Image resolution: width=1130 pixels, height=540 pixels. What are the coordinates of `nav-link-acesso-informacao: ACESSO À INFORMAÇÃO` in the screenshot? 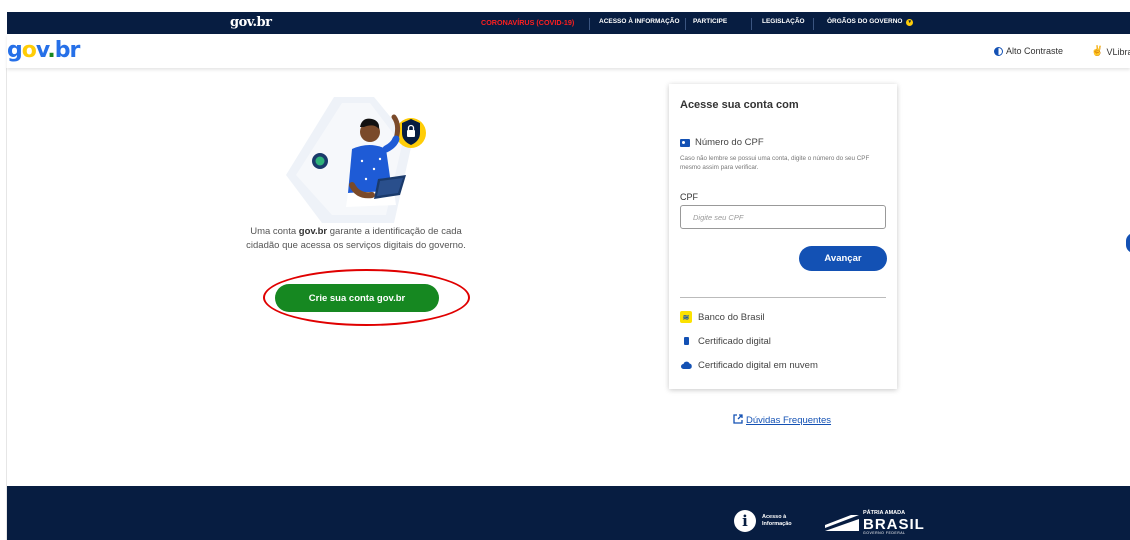 It's located at (639, 21).